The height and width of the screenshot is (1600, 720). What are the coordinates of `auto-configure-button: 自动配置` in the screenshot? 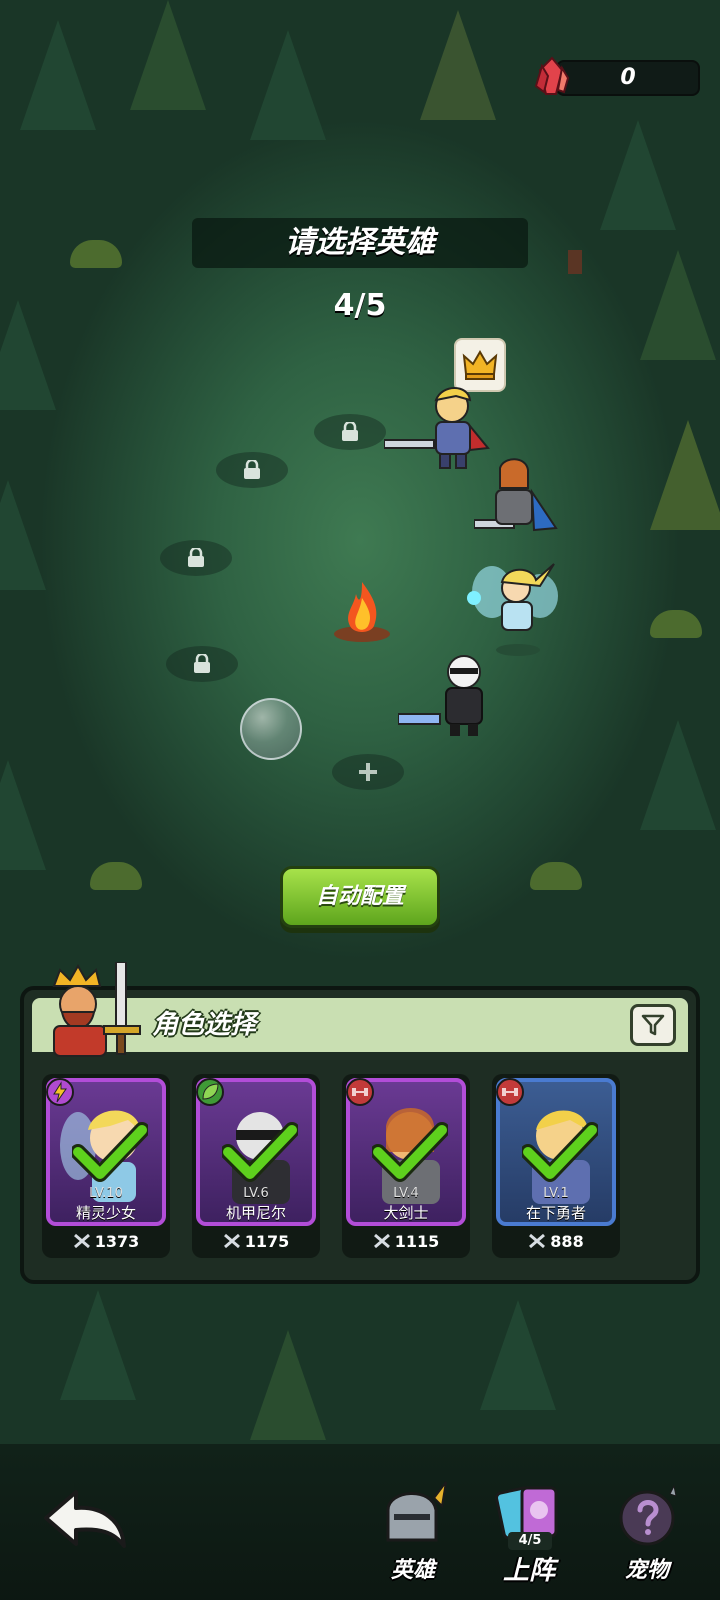 It's located at (360, 897).